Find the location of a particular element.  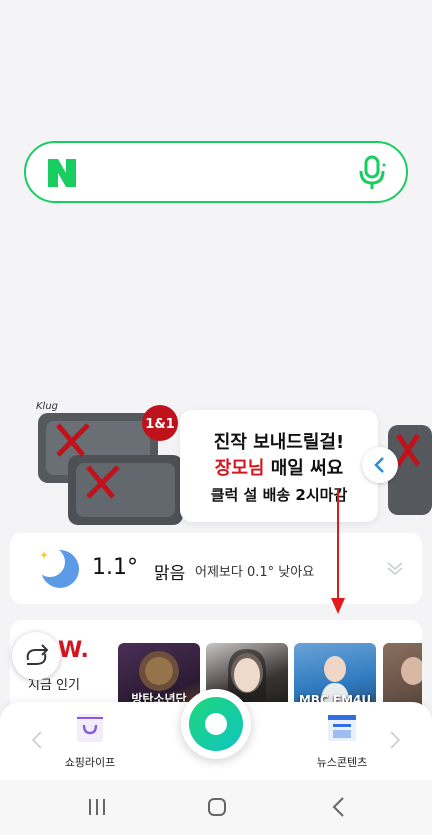

mic-icon is located at coordinates (372, 173).